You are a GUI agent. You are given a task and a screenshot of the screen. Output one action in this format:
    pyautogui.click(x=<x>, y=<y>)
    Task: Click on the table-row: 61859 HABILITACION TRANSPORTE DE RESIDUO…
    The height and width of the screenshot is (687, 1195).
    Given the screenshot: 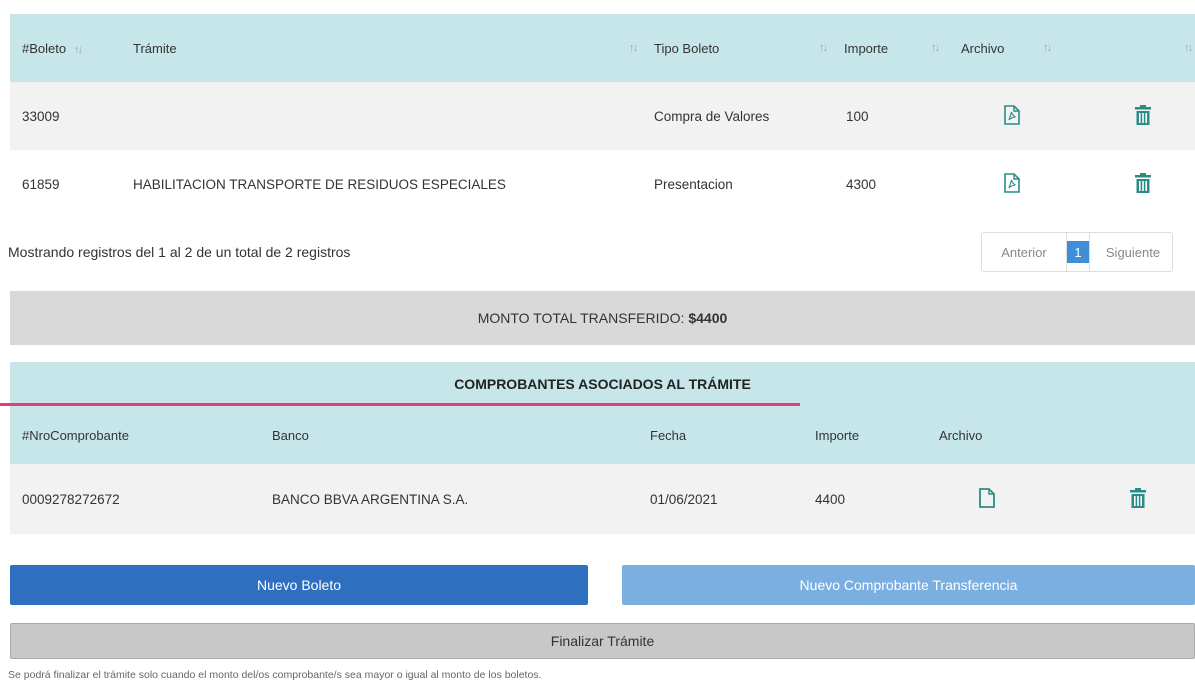 What is the action you would take?
    pyautogui.click(x=602, y=184)
    